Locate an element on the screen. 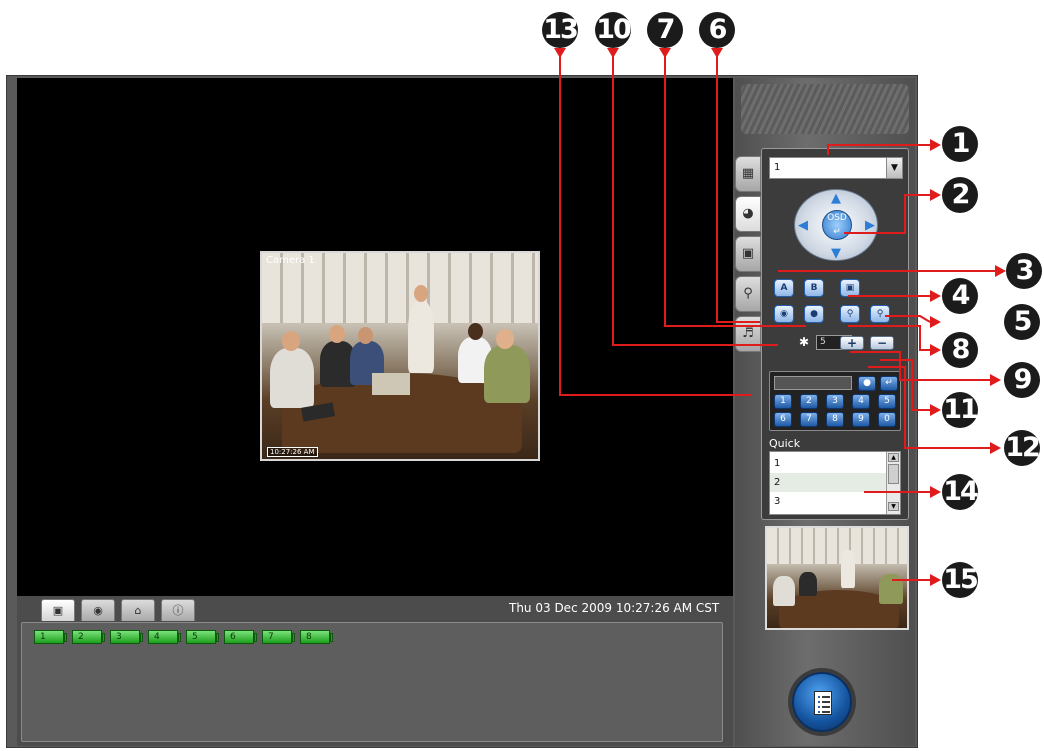 Image resolution: width=1044 pixels, height=751 pixels. numpad-key-label: 9 is located at coordinates (861, 419).